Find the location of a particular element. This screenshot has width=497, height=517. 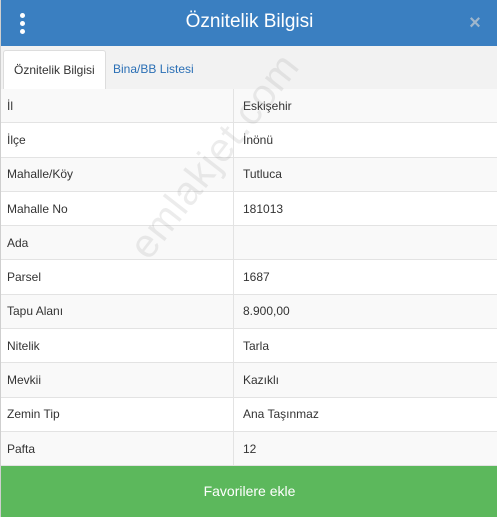

add-to-favorites-button: Favorilere ekle is located at coordinates (249, 491).